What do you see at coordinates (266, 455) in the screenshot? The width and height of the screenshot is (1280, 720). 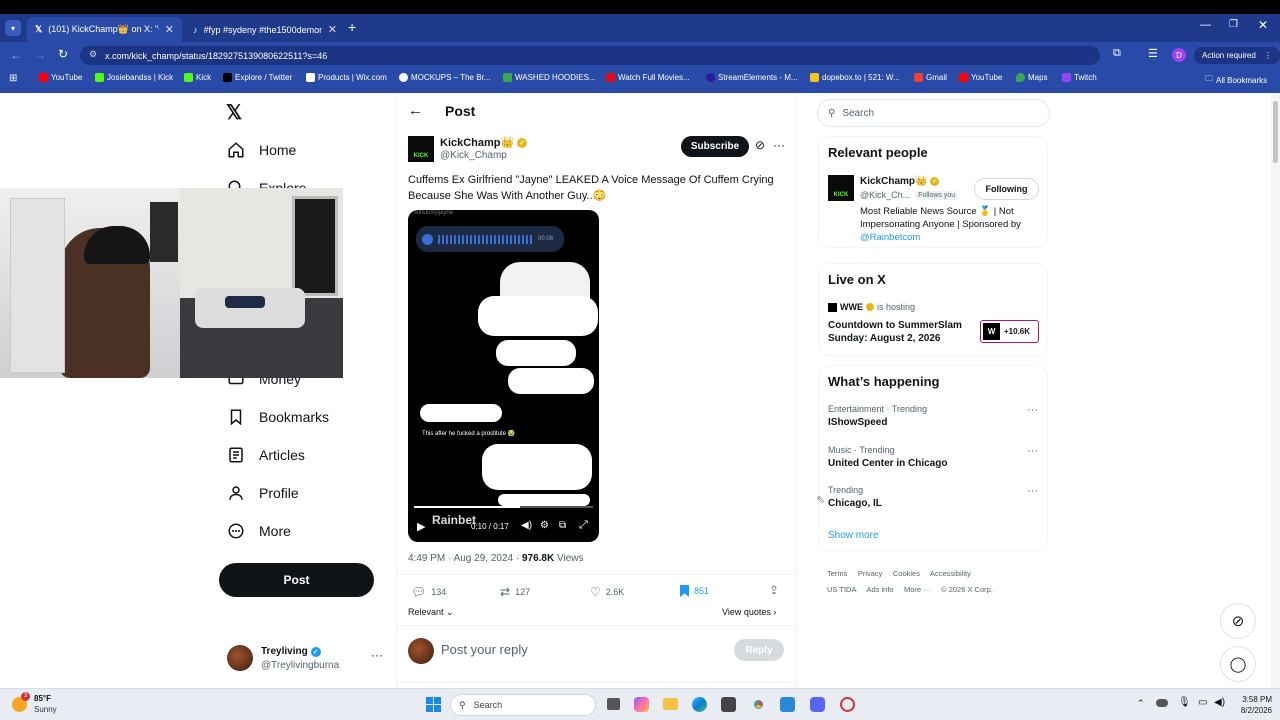 I see `sidebar-item-articles: Articles` at bounding box center [266, 455].